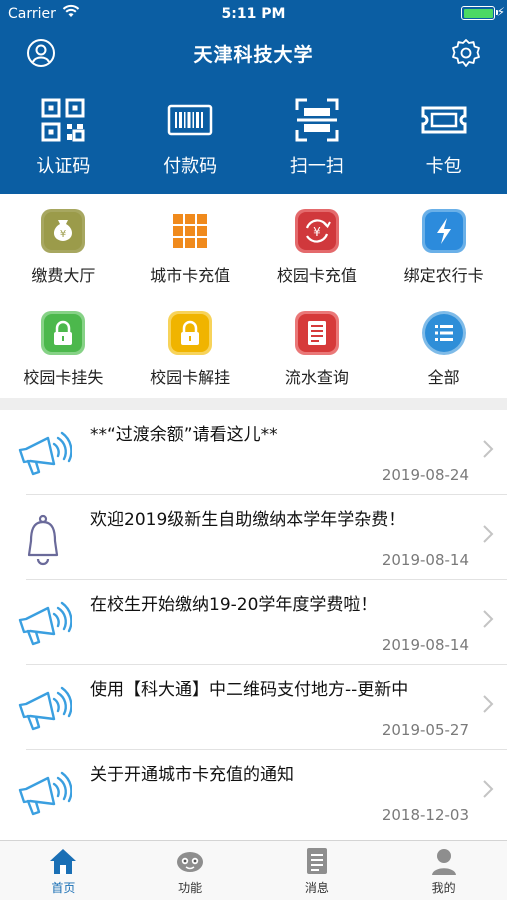 The width and height of the screenshot is (507, 900). Describe the element at coordinates (253, 404) in the screenshot. I see `section-divider` at that location.